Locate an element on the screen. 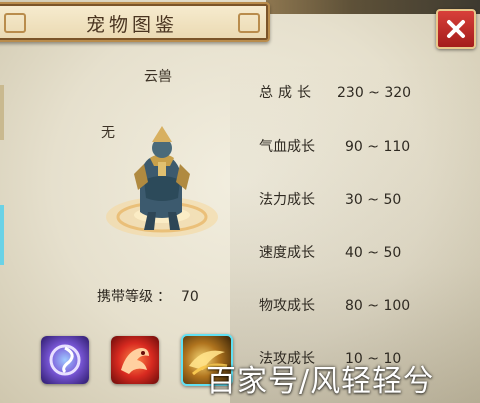 The width and height of the screenshot is (480, 403). watermark: 百家号/风轻轻兮 is located at coordinates (320, 381).